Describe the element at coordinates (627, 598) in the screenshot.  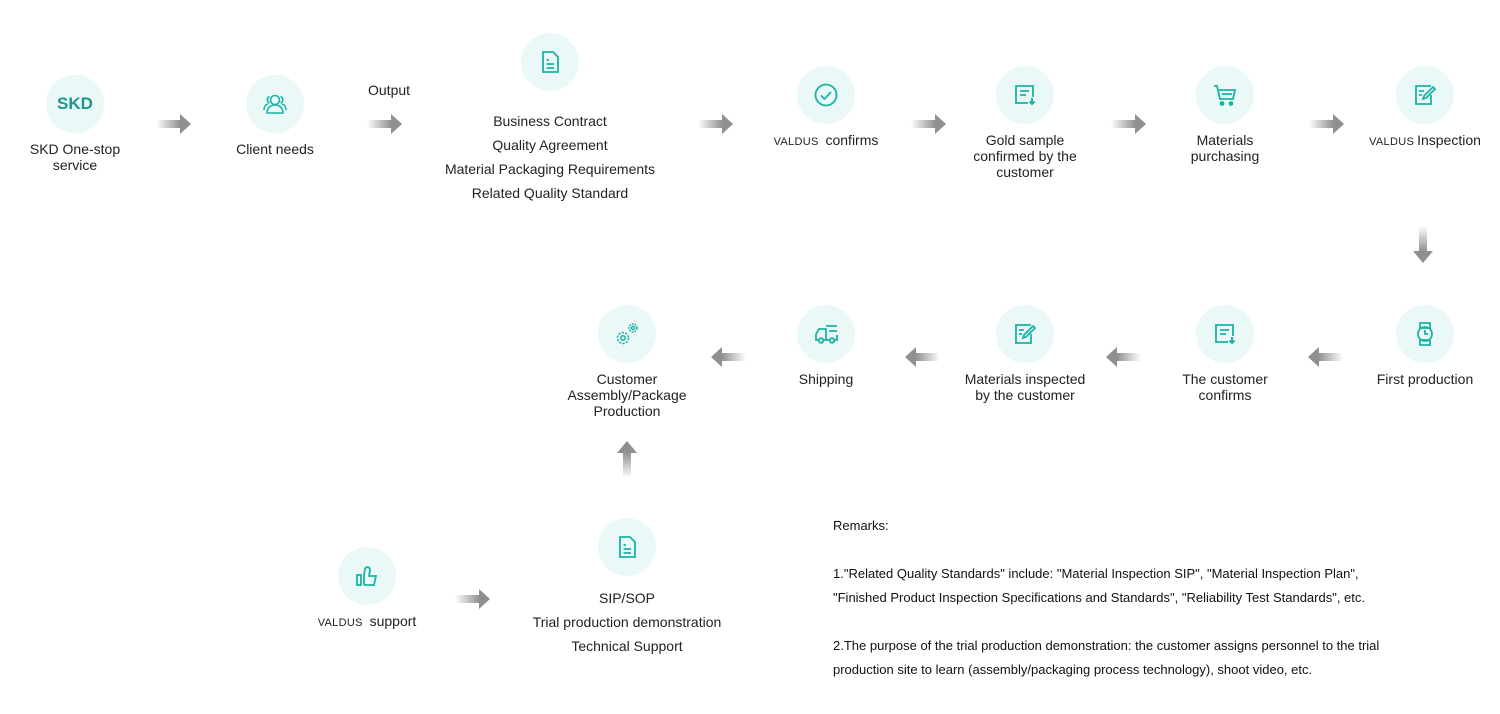
I see `sip-line: SIP/SOP` at that location.